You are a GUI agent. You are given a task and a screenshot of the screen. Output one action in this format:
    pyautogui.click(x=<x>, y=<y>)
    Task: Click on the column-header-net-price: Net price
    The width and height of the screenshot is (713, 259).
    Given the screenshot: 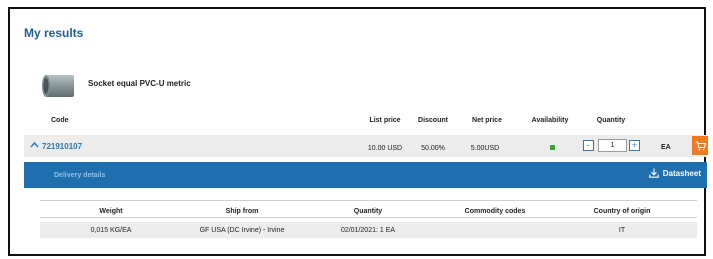 What is the action you would take?
    pyautogui.click(x=487, y=120)
    